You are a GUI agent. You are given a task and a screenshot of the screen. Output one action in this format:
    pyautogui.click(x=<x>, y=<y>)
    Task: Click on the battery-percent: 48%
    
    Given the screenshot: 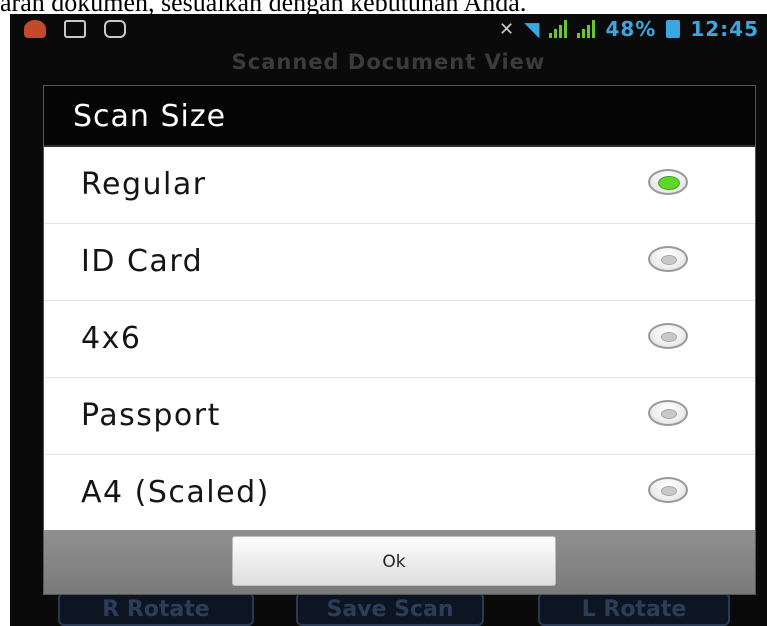 What is the action you would take?
    pyautogui.click(x=631, y=29)
    